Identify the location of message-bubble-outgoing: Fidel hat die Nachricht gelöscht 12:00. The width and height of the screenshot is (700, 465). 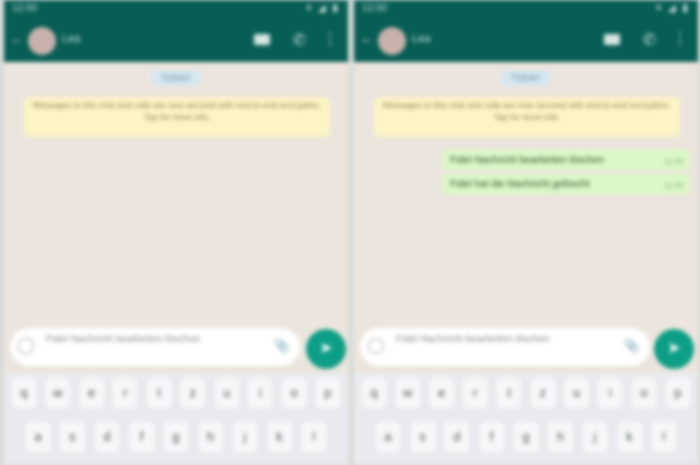
(566, 184).